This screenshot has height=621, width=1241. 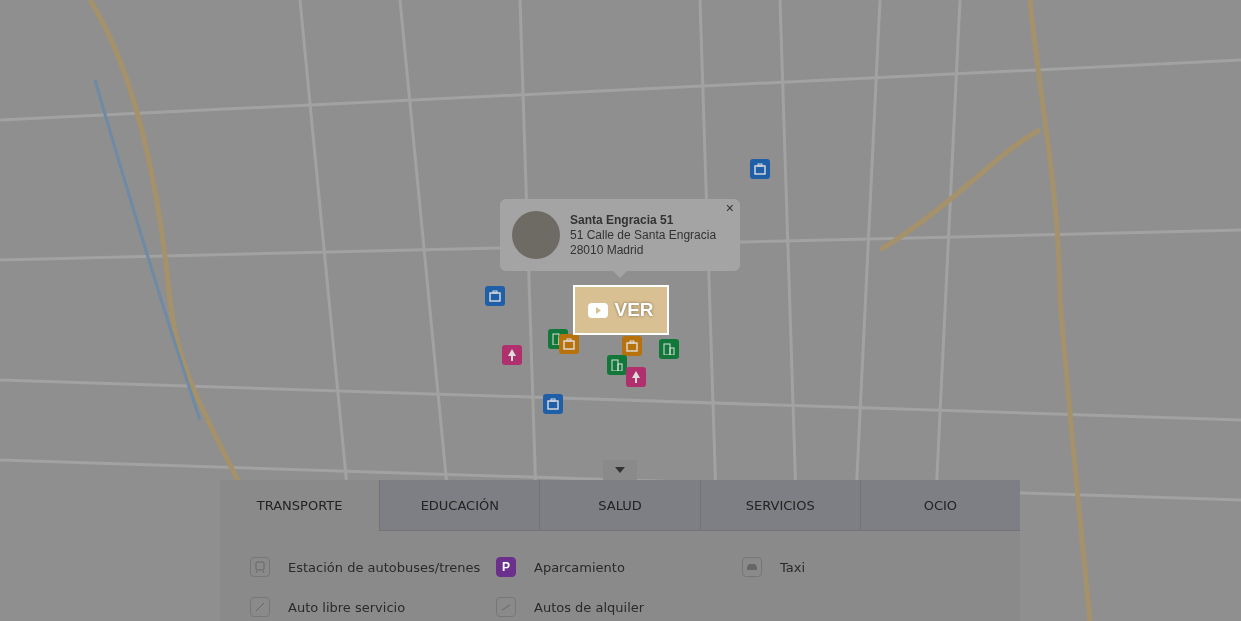 I want to click on category-tab: SERVICIOS, so click(x=779, y=505).